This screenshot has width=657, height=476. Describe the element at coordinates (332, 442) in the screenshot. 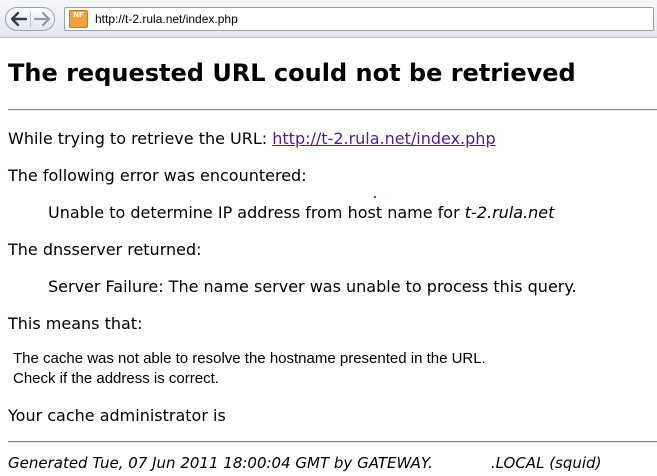

I see `divider-bottom` at that location.